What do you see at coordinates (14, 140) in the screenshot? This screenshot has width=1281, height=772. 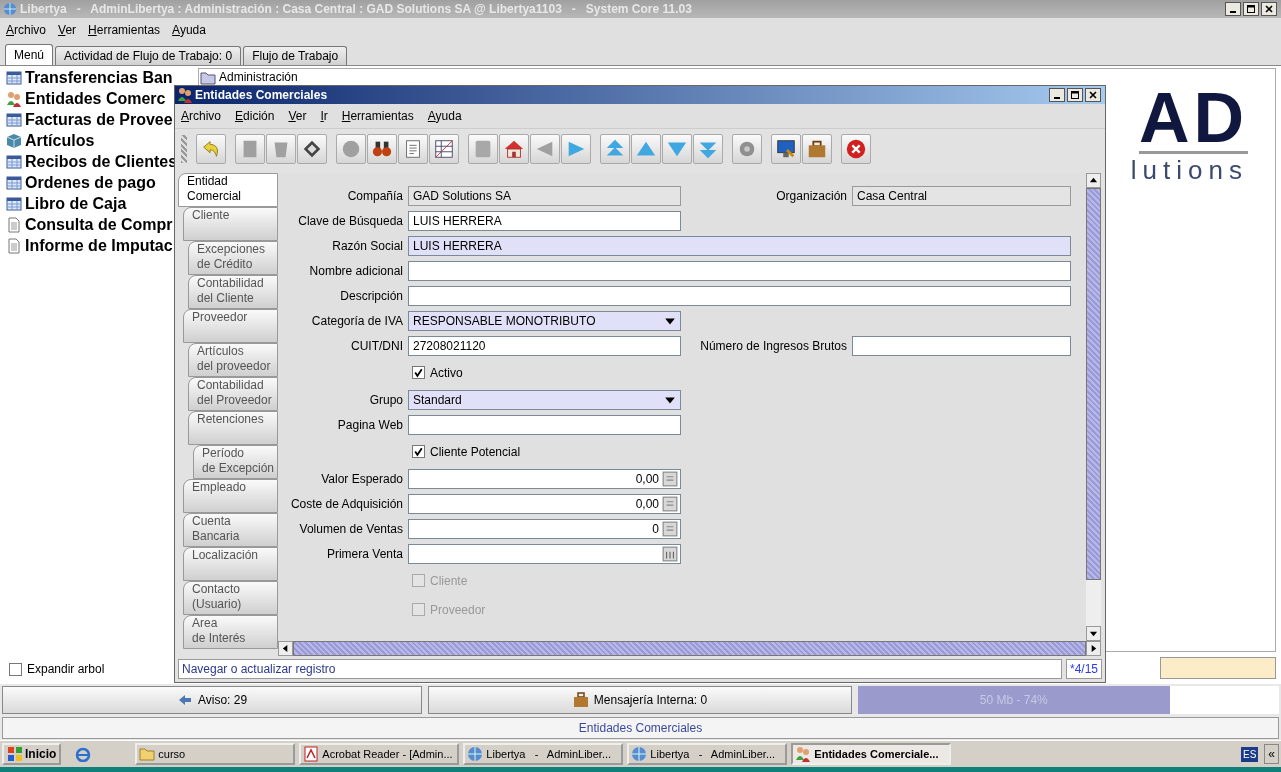 I see `cube-icon` at bounding box center [14, 140].